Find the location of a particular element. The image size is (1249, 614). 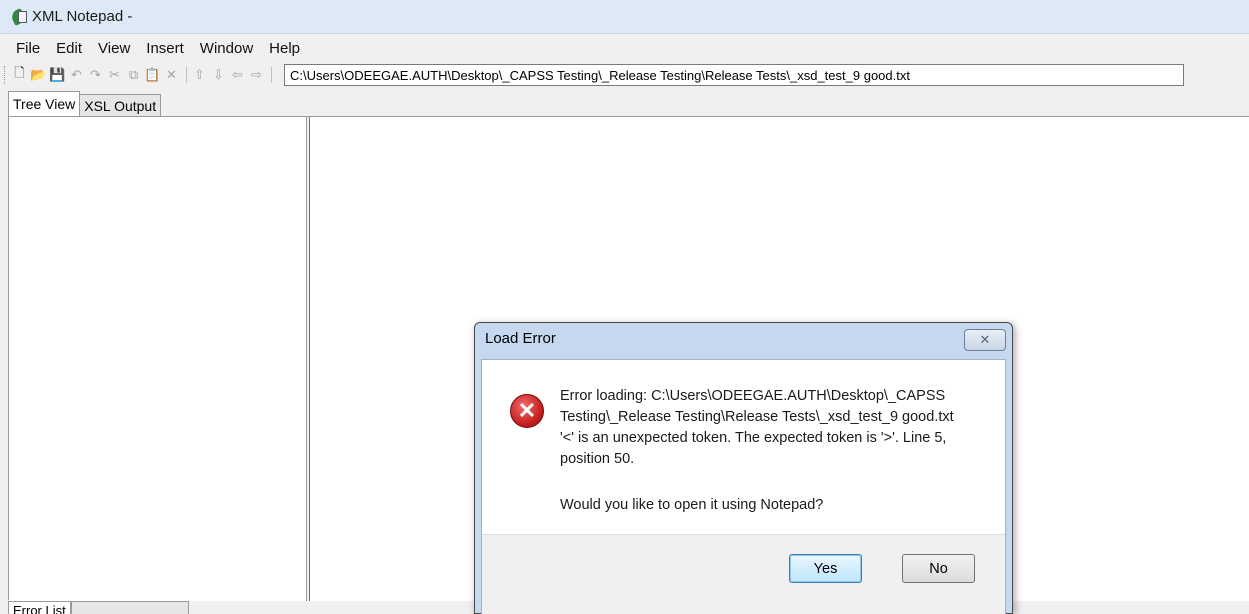

open-icon: 📂 is located at coordinates (38, 75).